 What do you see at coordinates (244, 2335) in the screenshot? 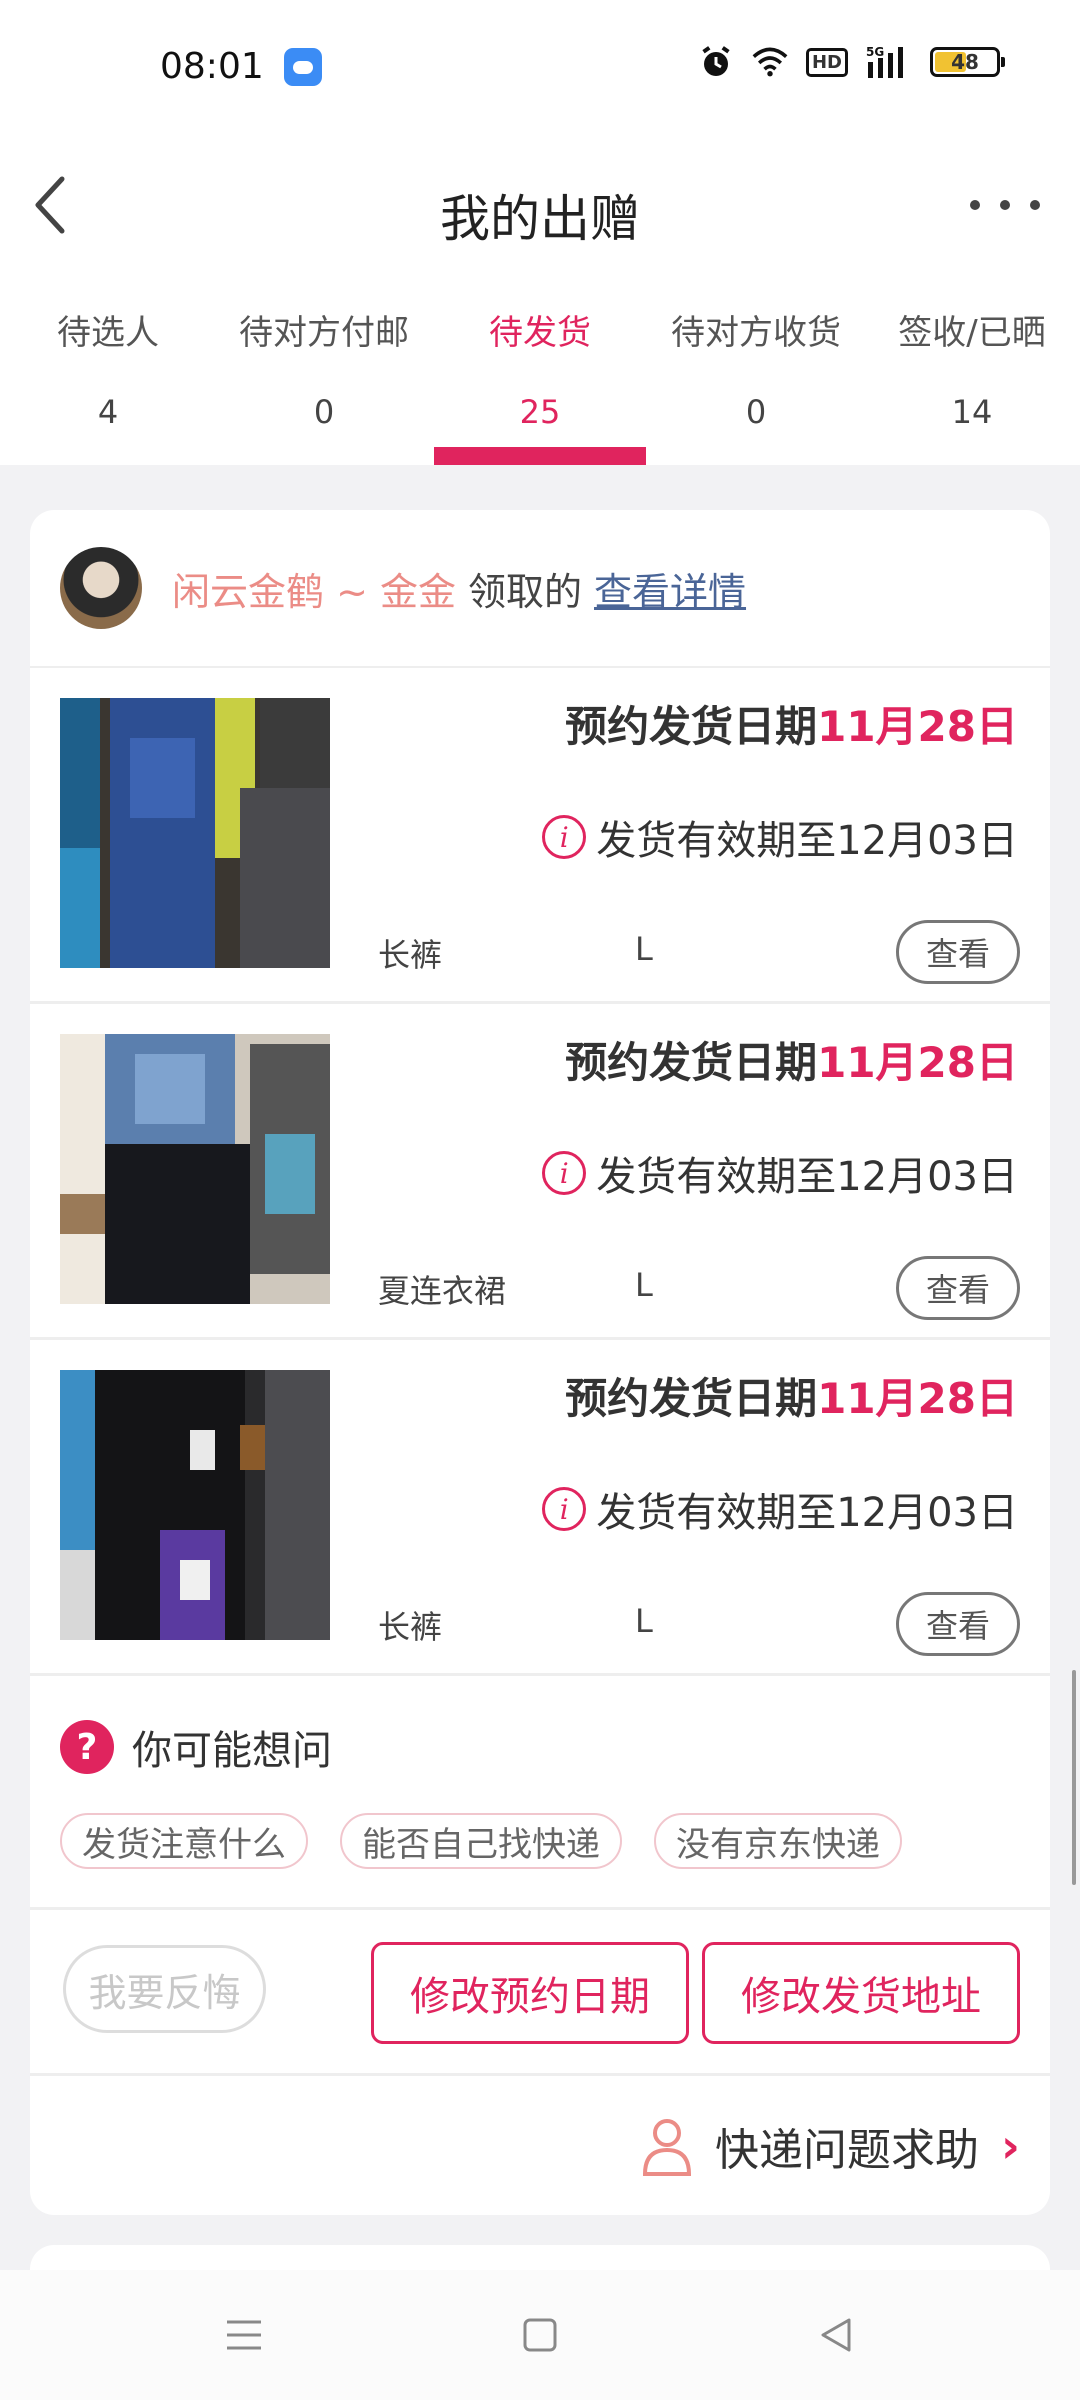
I see `menu-icon` at bounding box center [244, 2335].